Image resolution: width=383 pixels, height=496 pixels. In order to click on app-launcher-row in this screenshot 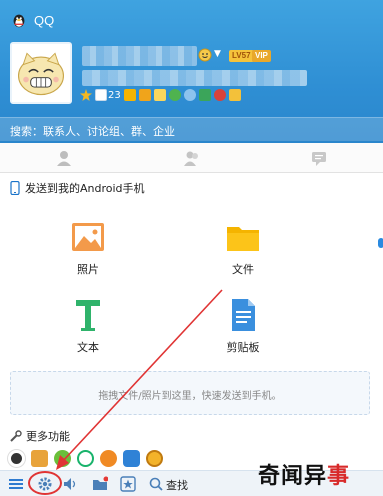, I will do `click(85, 458)`.